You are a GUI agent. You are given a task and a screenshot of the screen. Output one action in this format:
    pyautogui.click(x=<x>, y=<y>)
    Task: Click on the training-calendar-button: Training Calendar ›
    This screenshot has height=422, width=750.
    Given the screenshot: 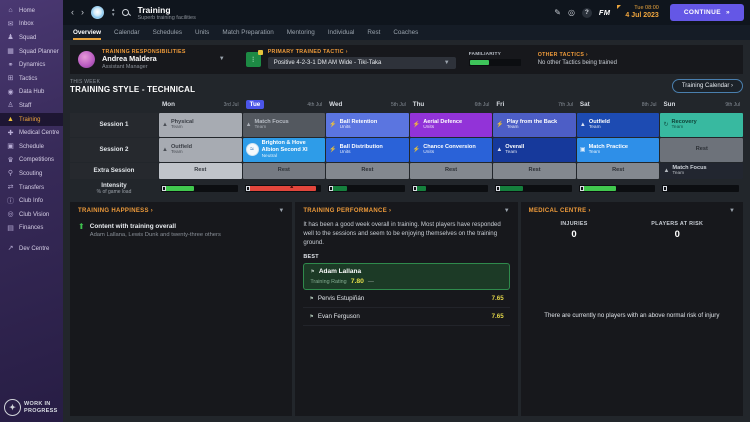 What is the action you would take?
    pyautogui.click(x=707, y=85)
    